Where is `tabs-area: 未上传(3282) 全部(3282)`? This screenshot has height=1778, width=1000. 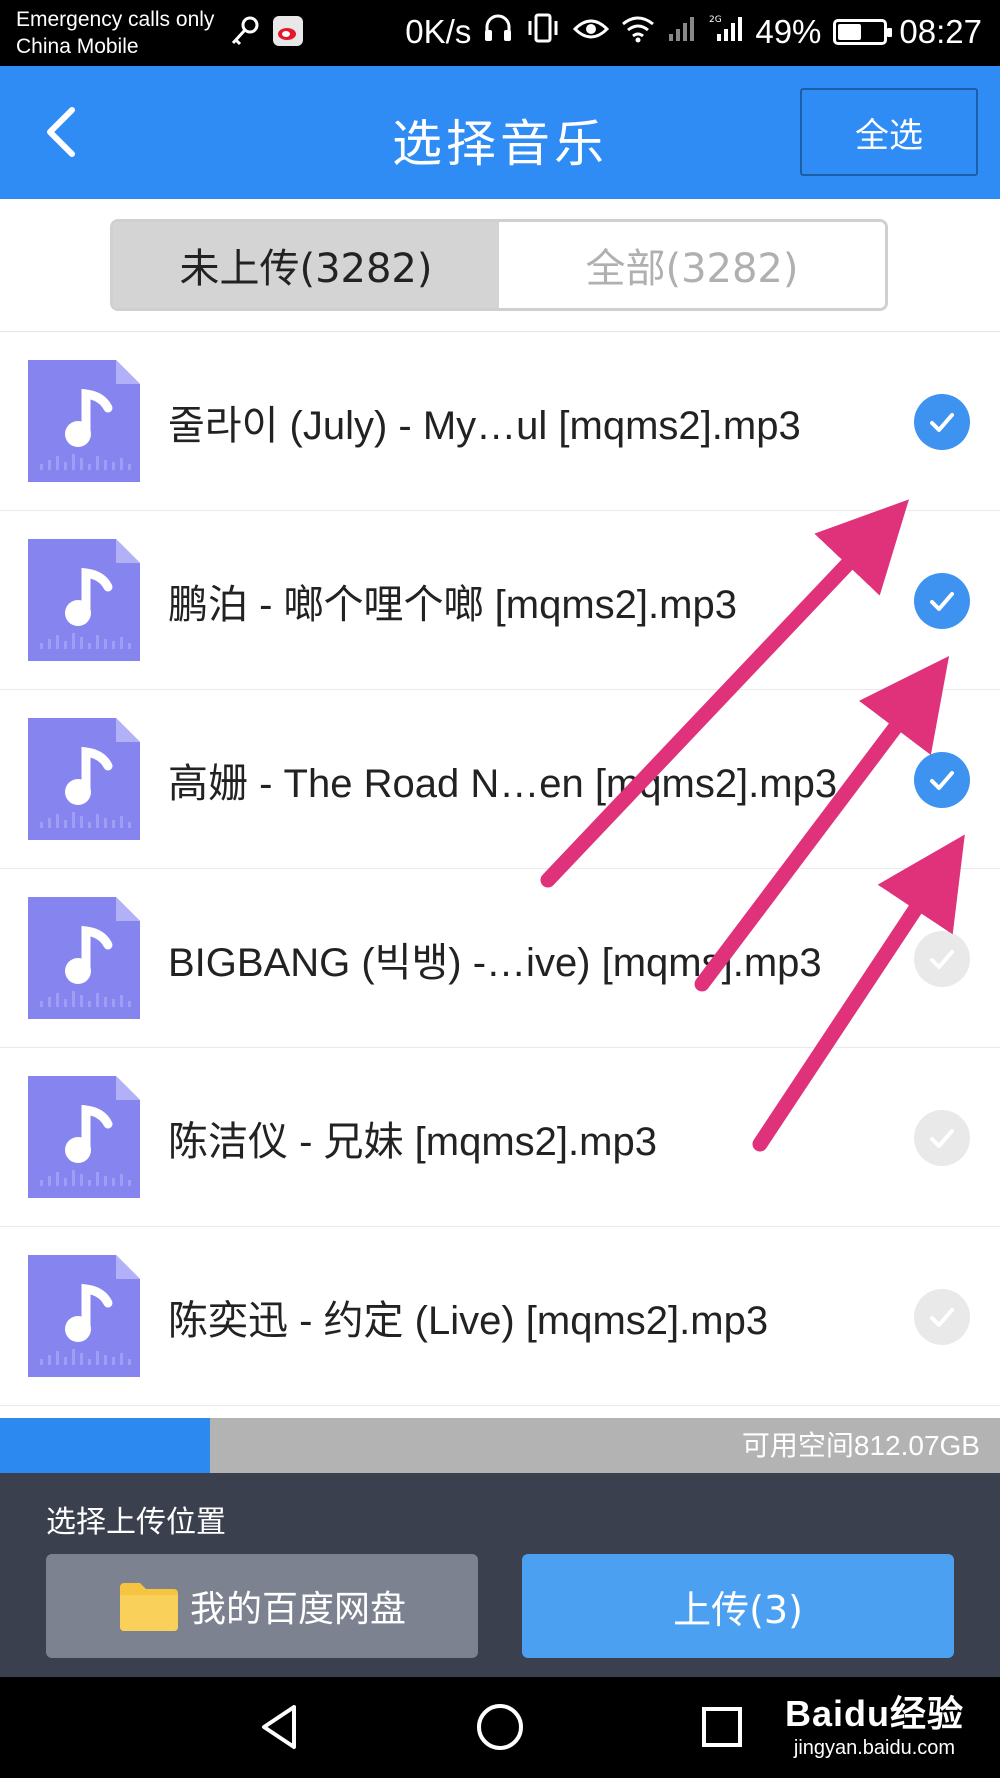
tabs-area: 未上传(3282) 全部(3282) is located at coordinates (500, 265).